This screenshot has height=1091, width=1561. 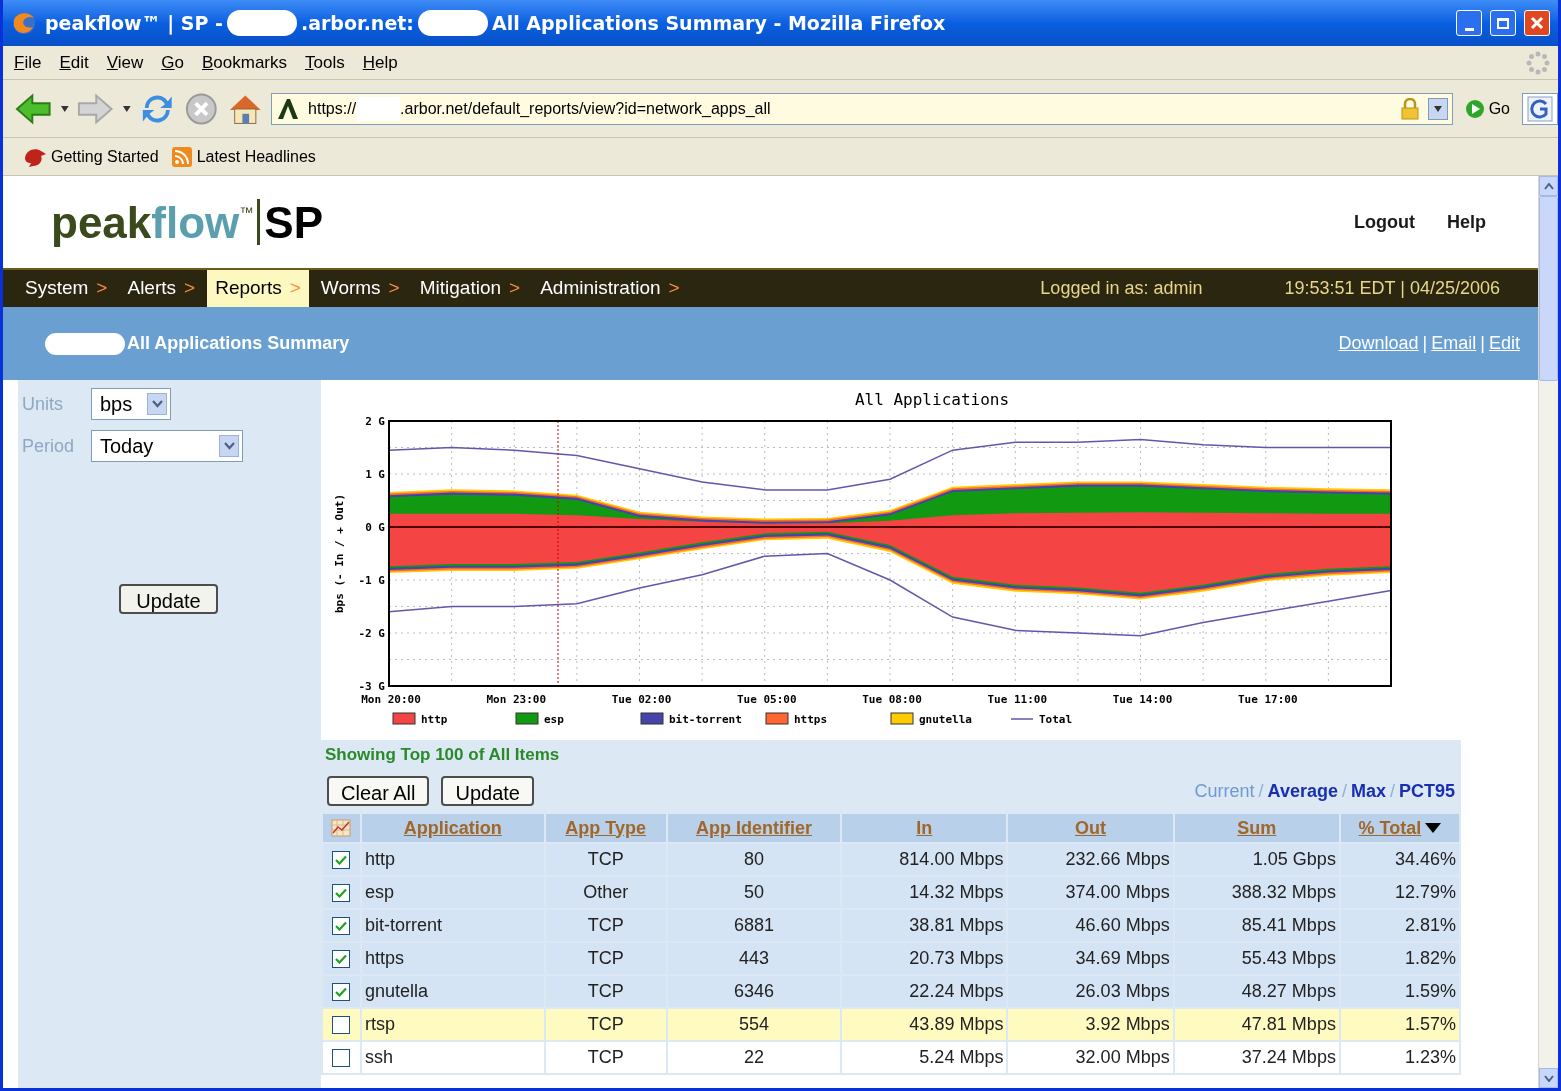 What do you see at coordinates (470, 288) in the screenshot?
I see `nav-tab: Mitigation >` at bounding box center [470, 288].